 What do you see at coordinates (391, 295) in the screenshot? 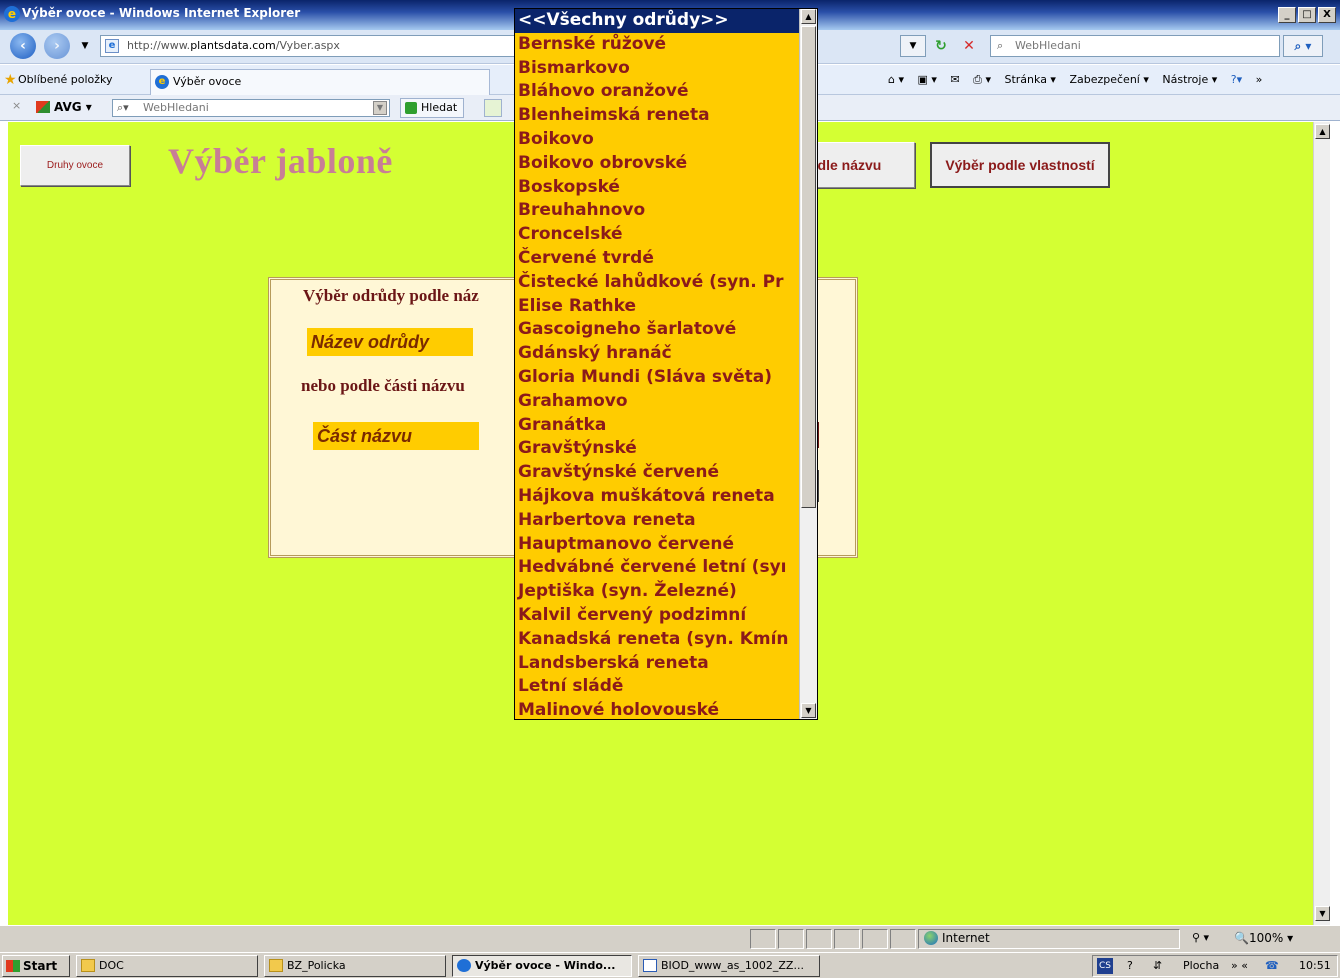
I see `panel-title: Výběr odrůdy podle náz` at bounding box center [391, 295].